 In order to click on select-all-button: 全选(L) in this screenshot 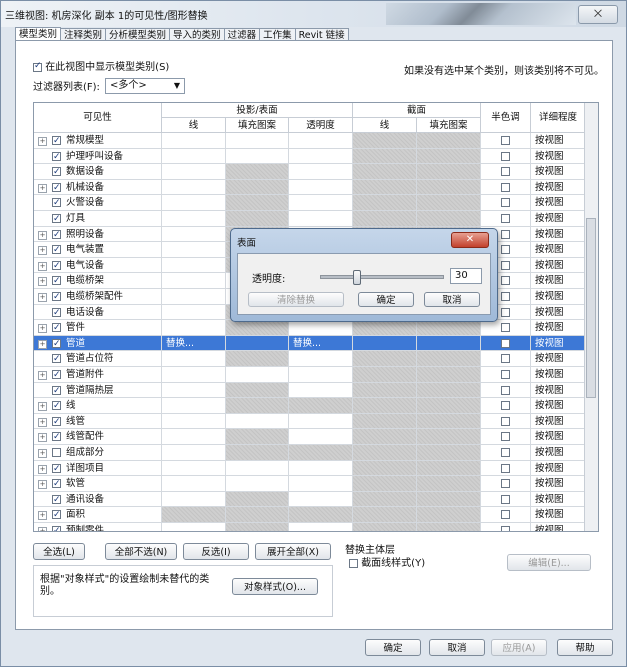, I will do `click(59, 551)`.